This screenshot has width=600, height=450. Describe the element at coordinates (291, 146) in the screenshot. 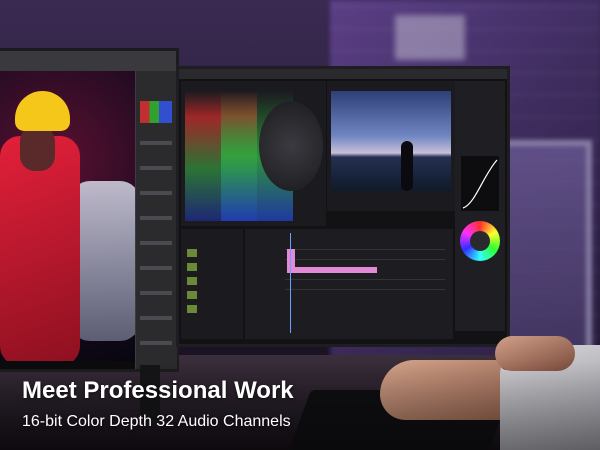

I see `vectorscope` at that location.